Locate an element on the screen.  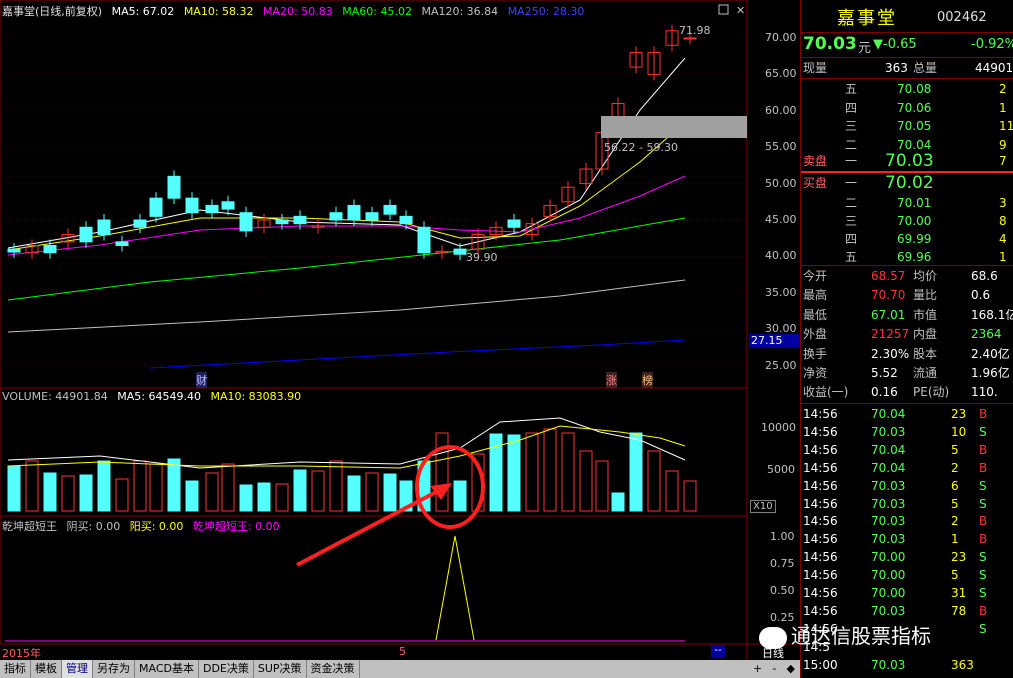
tab-5: DDE决策 is located at coordinates (226, 669).